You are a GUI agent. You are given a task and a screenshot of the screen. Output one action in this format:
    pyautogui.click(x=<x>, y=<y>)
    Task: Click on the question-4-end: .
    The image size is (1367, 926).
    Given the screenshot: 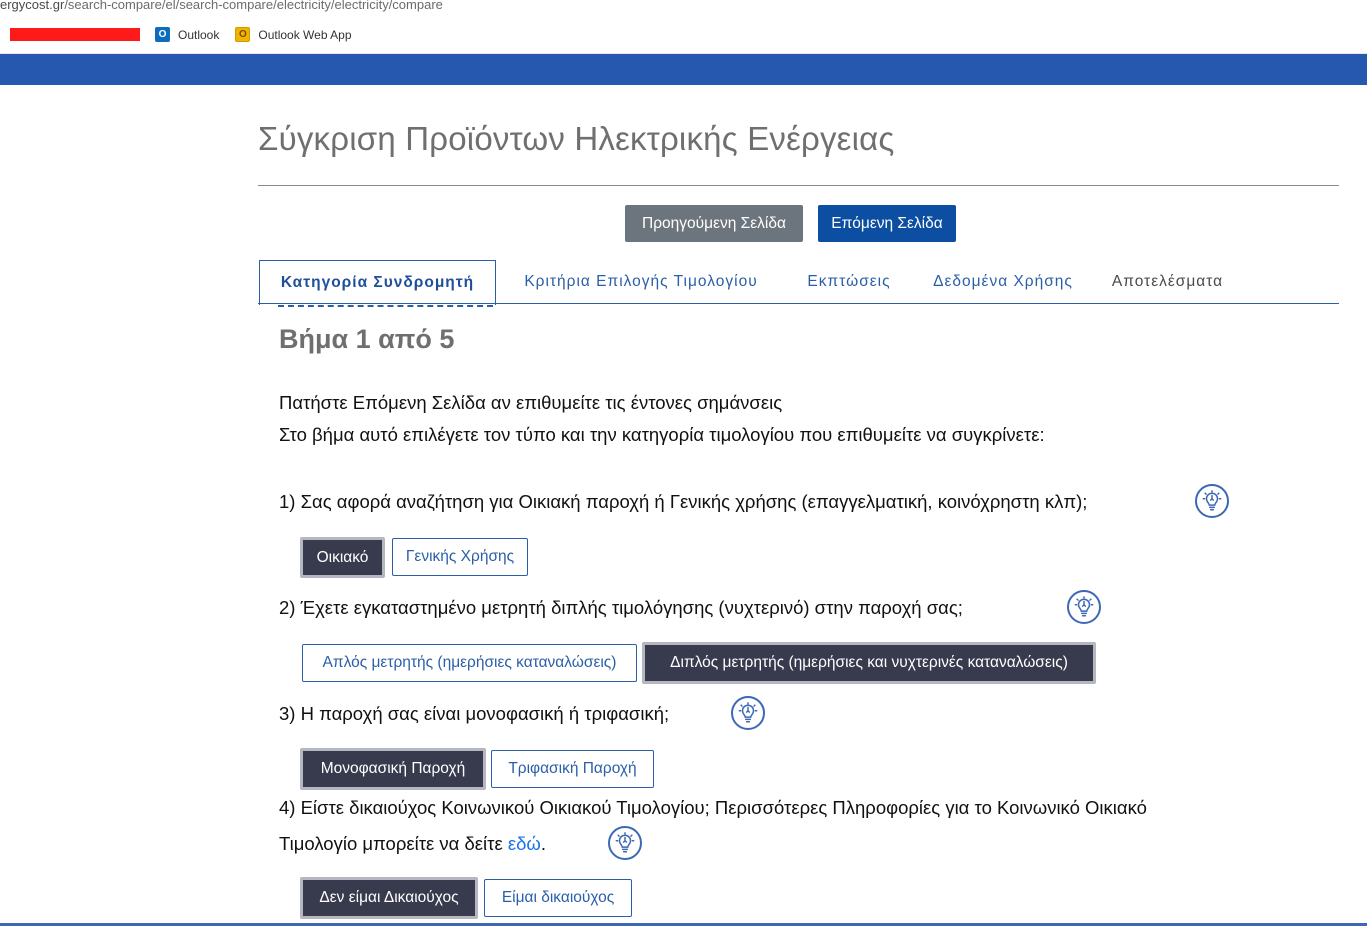 What is the action you would take?
    pyautogui.click(x=543, y=843)
    